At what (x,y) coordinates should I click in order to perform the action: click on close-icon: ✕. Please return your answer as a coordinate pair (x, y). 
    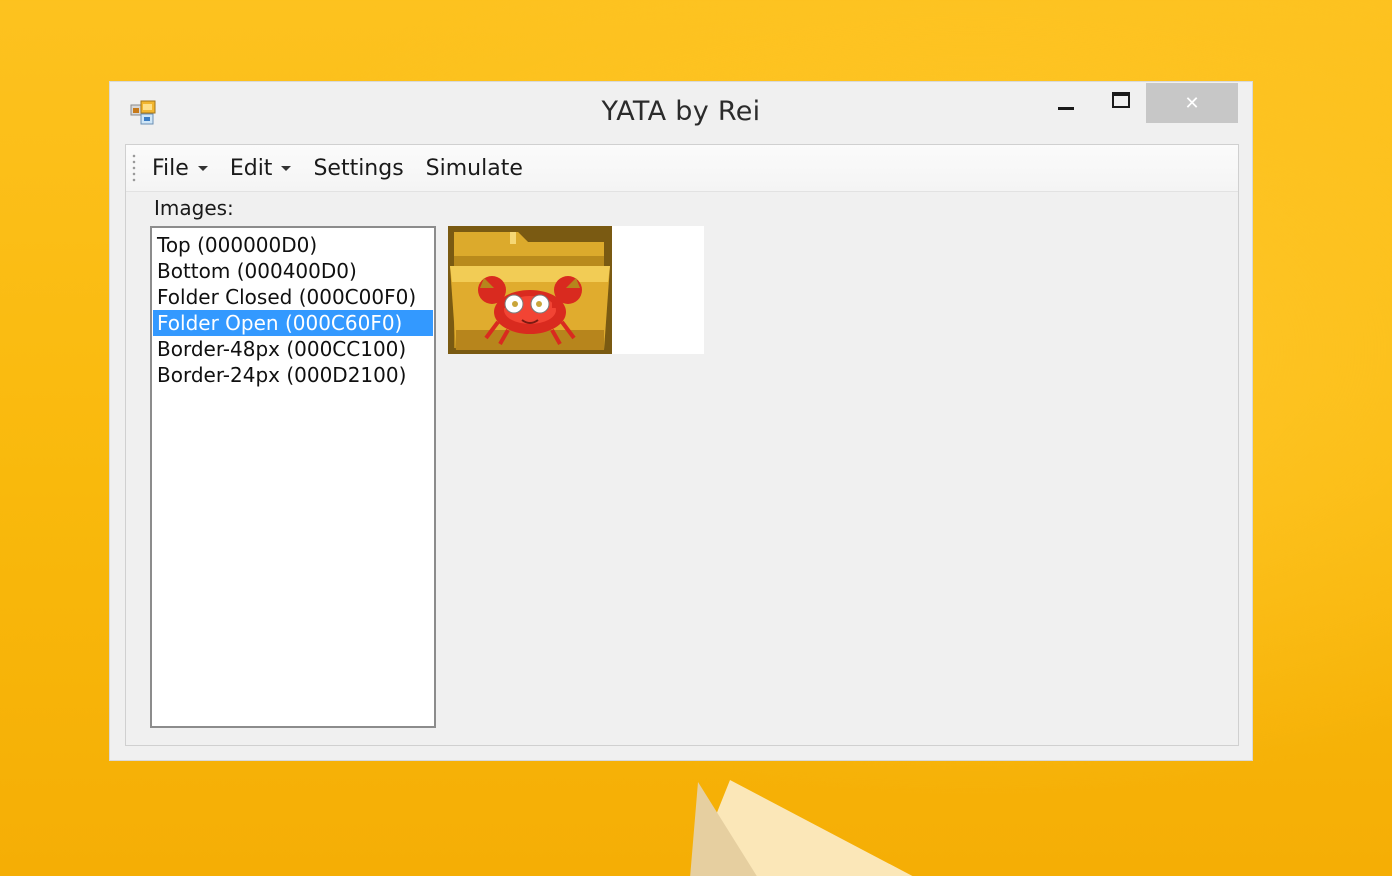
    Looking at the image, I should click on (1192, 103).